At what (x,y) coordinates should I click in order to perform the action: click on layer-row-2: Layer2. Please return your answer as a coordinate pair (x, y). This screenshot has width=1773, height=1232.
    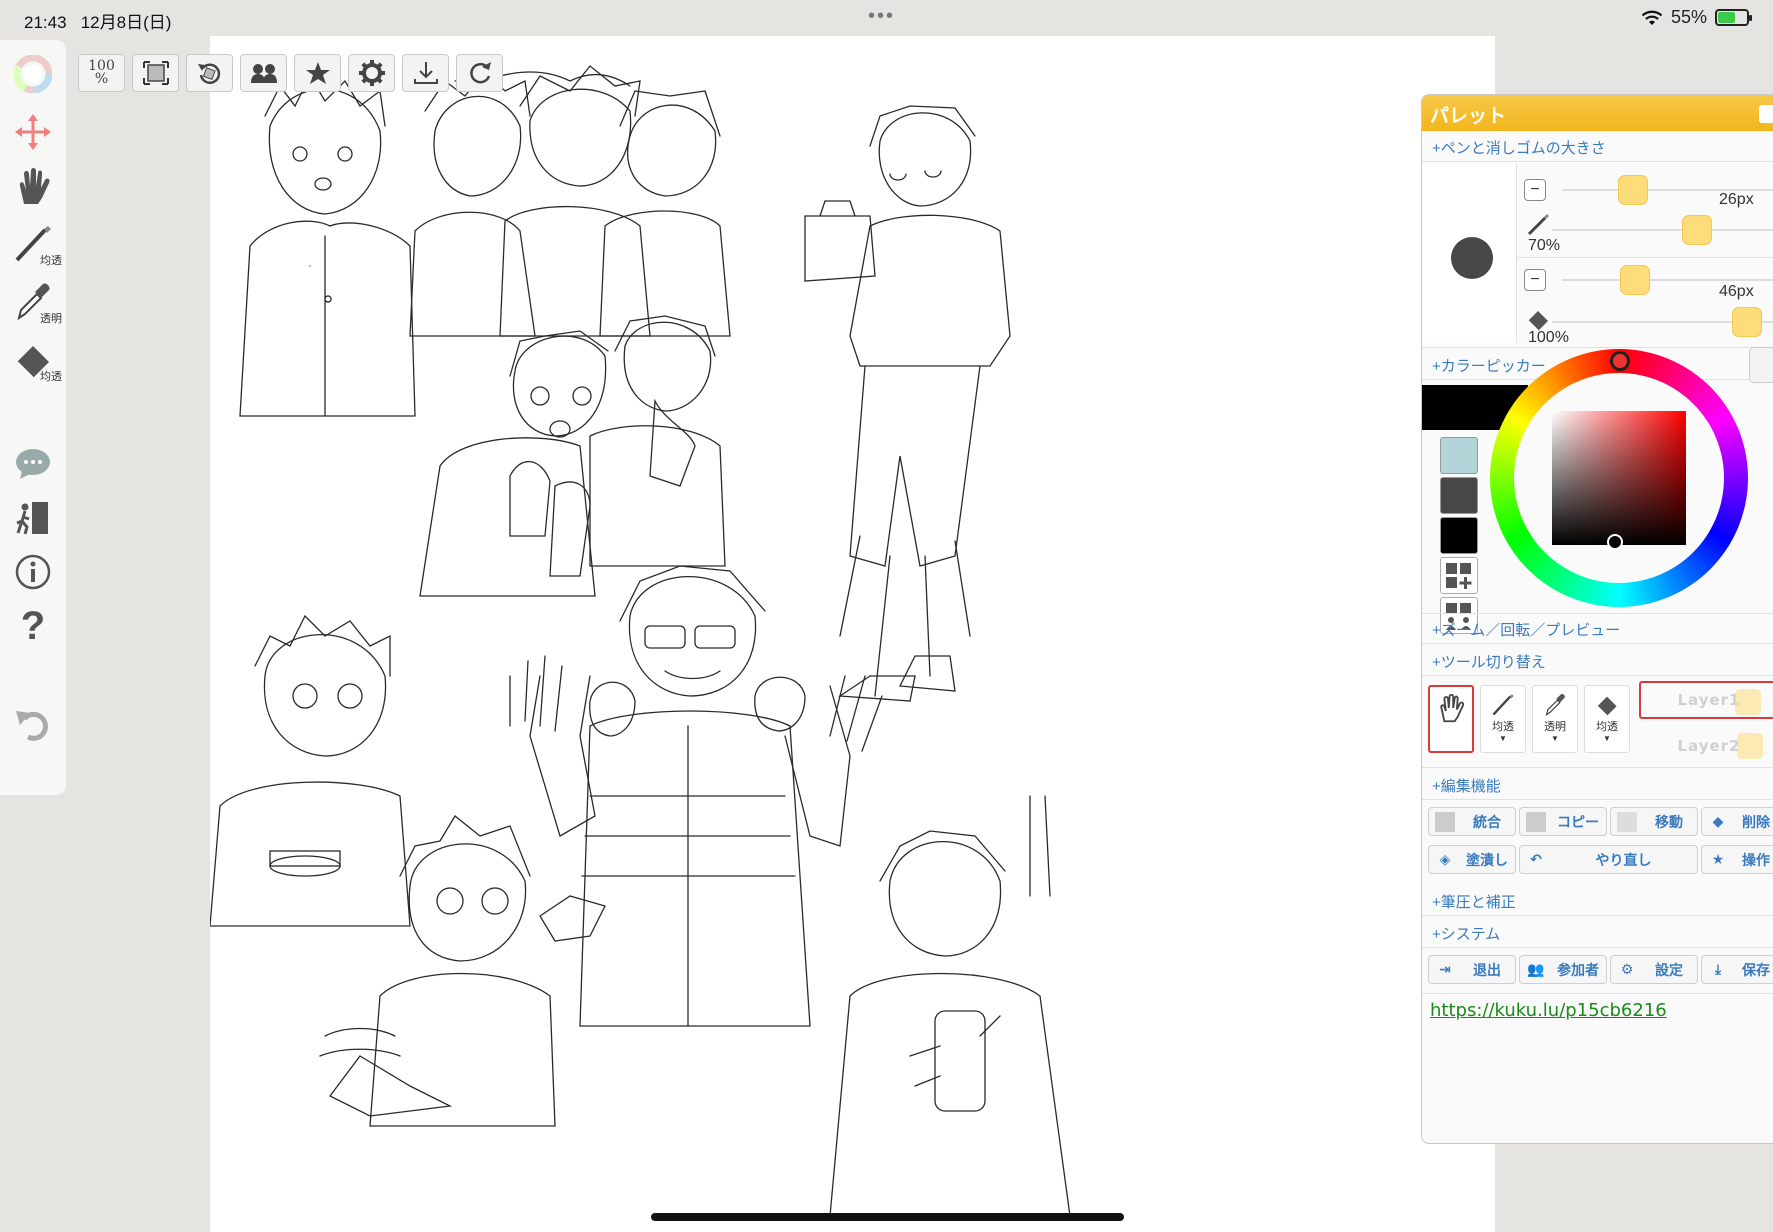
    Looking at the image, I should click on (1706, 746).